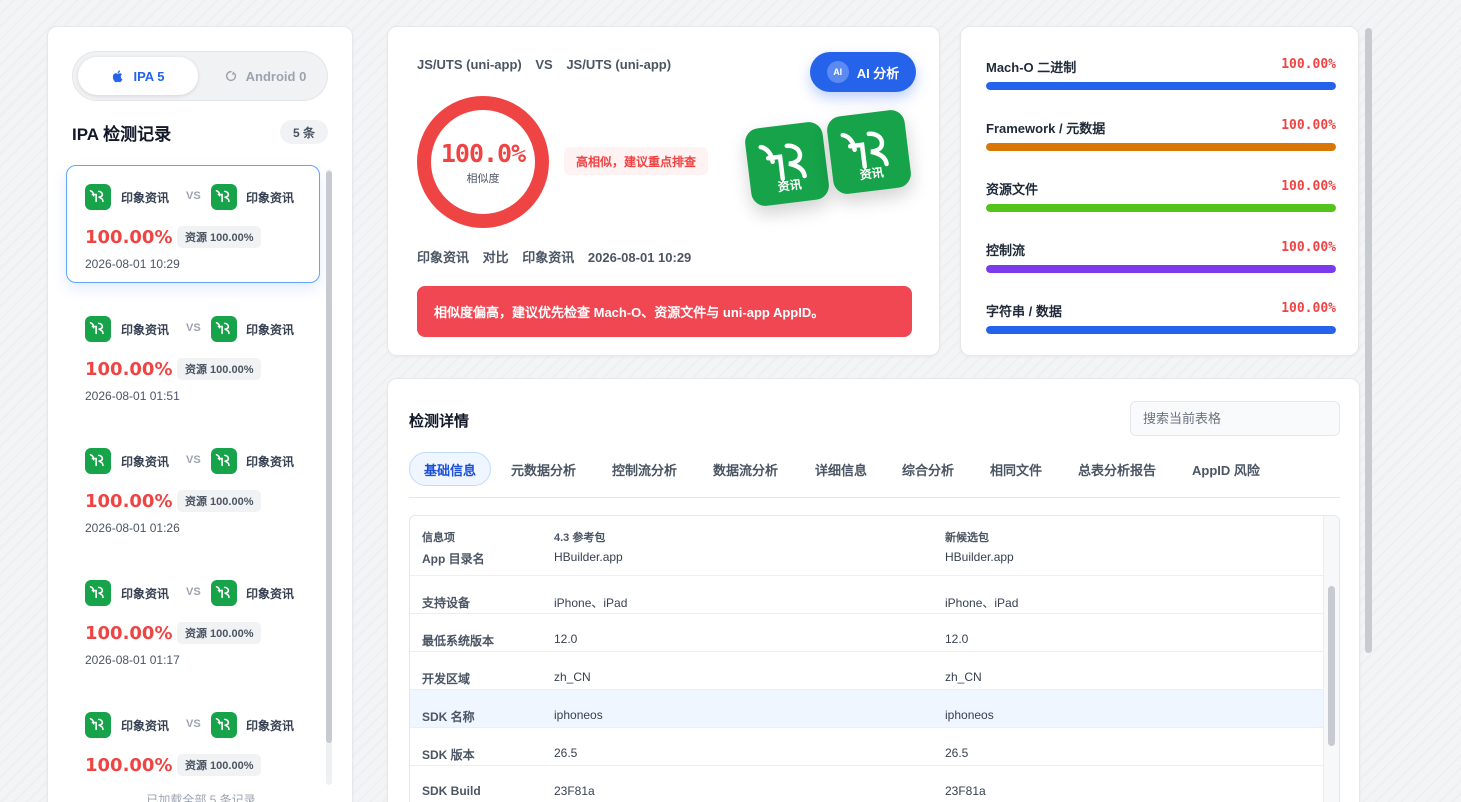 Image resolution: width=1461 pixels, height=802 pixels. What do you see at coordinates (129, 369) in the screenshot?
I see `record-score: 100.00%` at bounding box center [129, 369].